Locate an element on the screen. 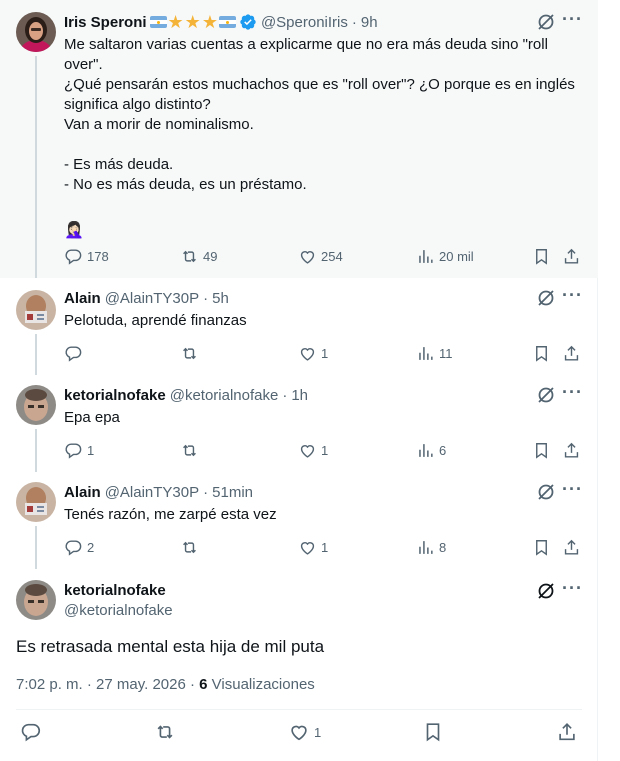 The image size is (620, 761). author-name: Iris Speroni is located at coordinates (105, 22).